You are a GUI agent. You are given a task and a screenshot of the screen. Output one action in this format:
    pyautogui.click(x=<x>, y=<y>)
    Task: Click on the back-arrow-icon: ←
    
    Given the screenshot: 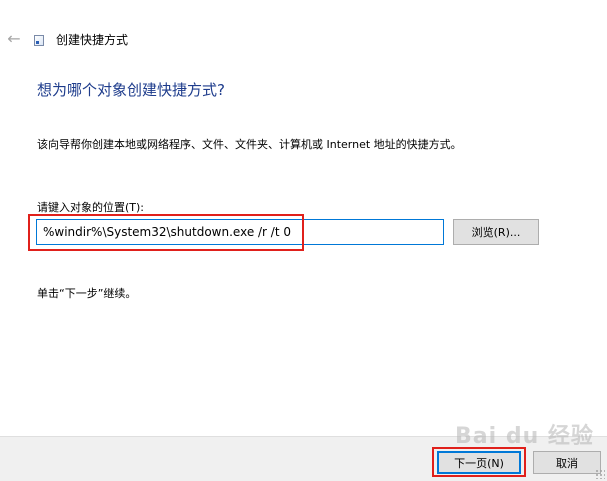 What is the action you would take?
    pyautogui.click(x=14, y=38)
    